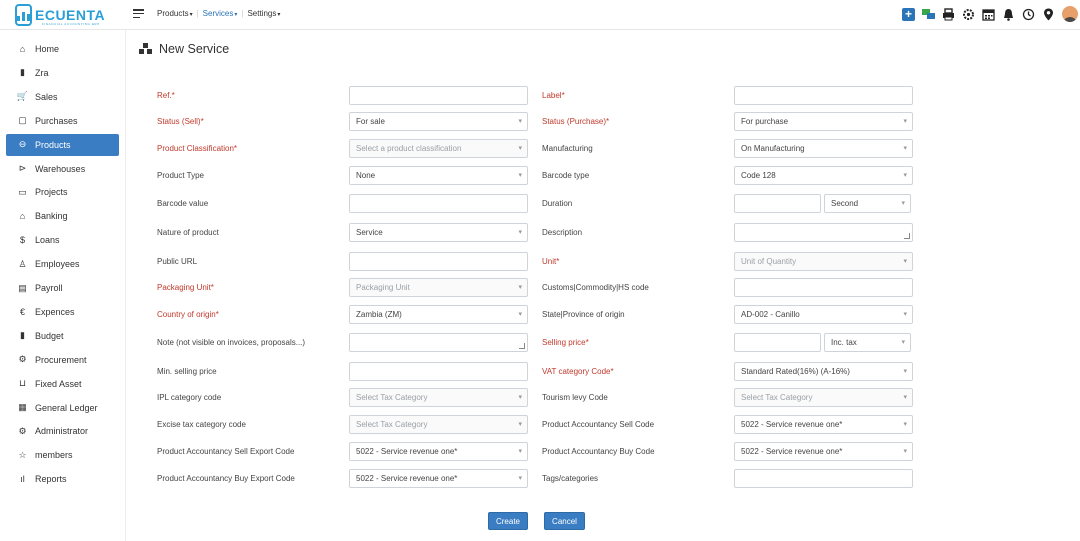 The image size is (1080, 541). Describe the element at coordinates (948, 14) in the screenshot. I see `printer-icon` at that location.